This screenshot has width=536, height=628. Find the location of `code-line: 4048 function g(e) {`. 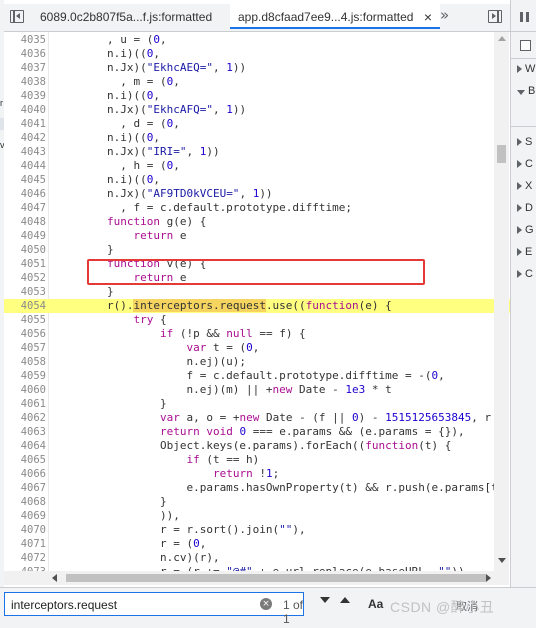

code-line: 4048 function g(e) { is located at coordinates (257, 222).